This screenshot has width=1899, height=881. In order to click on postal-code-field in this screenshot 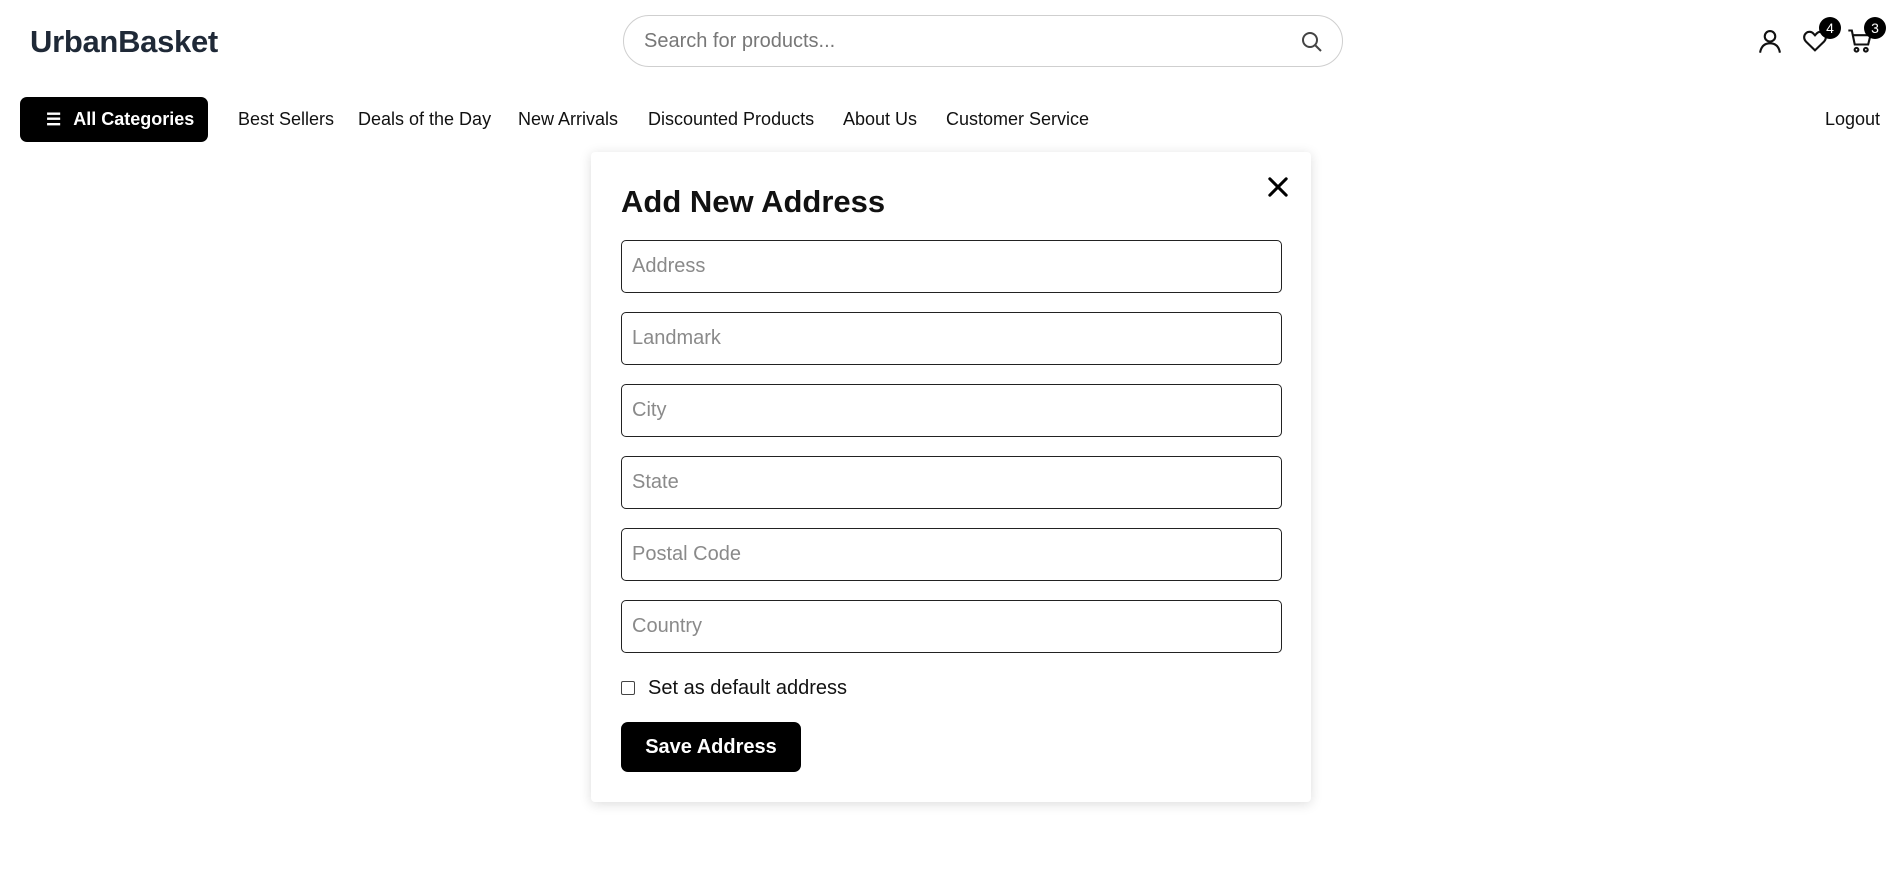, I will do `click(951, 554)`.